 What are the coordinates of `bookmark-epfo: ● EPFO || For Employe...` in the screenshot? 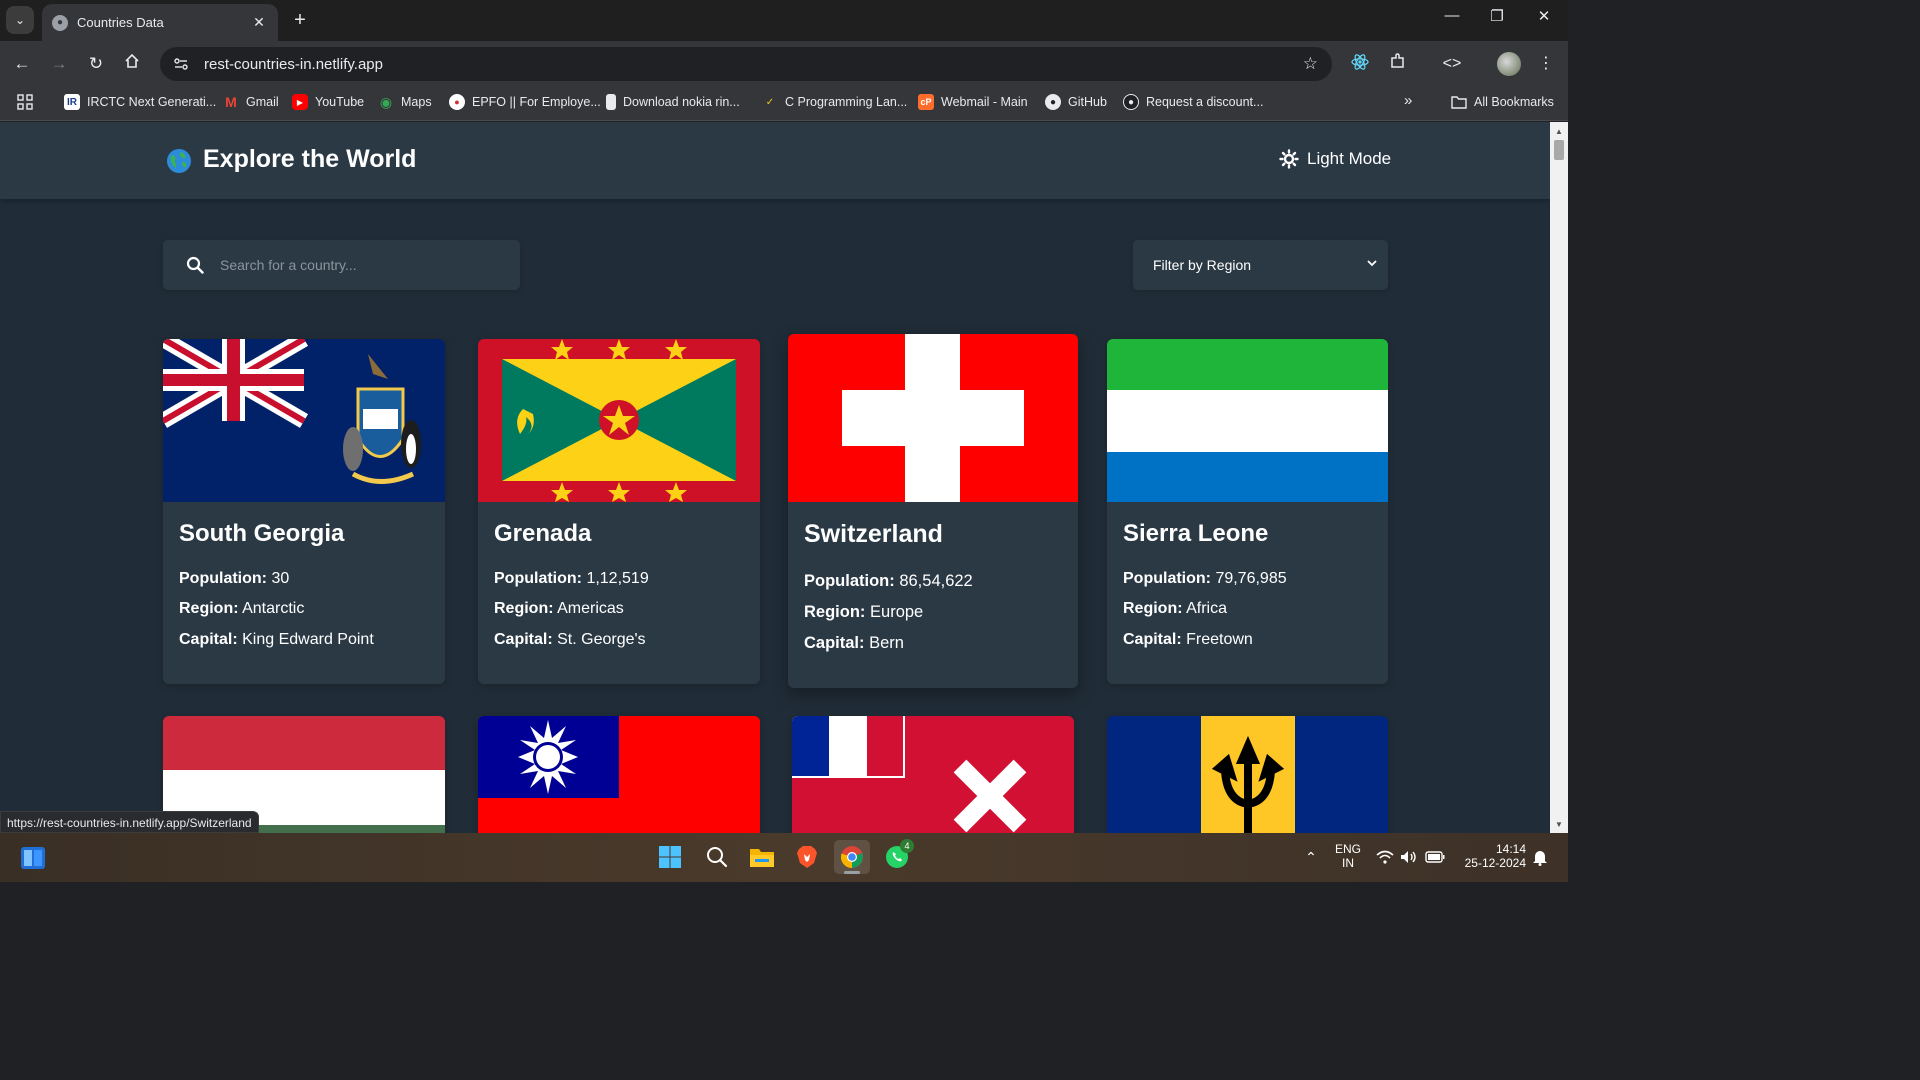 It's located at (525, 102).